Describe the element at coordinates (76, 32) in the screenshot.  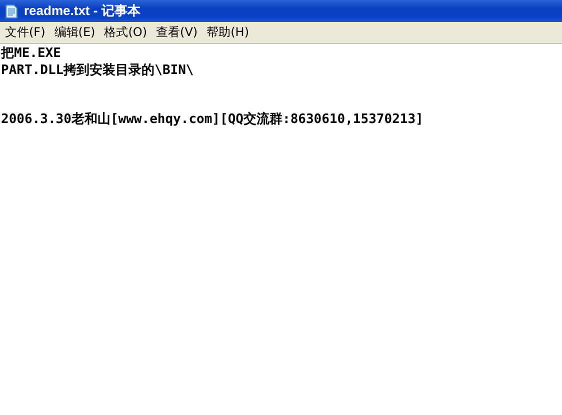
I see `menu-item: 编辑(E)` at that location.